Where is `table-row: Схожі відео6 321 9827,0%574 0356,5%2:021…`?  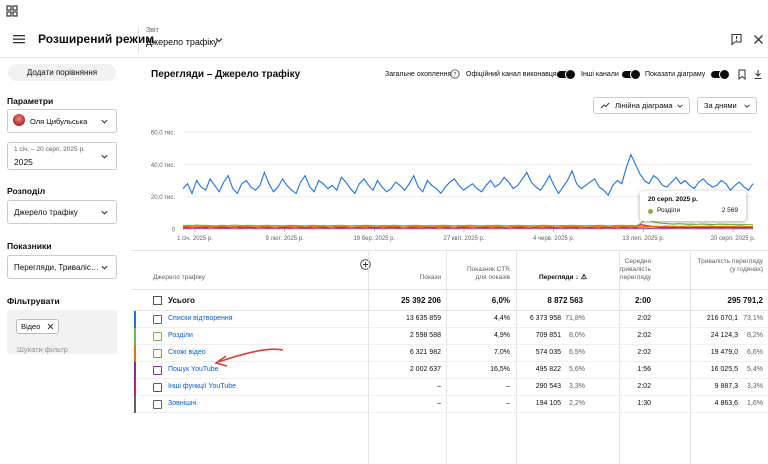 table-row: Схожі відео6 321 9827,0%574 0356,5%2:021… is located at coordinates (449, 353).